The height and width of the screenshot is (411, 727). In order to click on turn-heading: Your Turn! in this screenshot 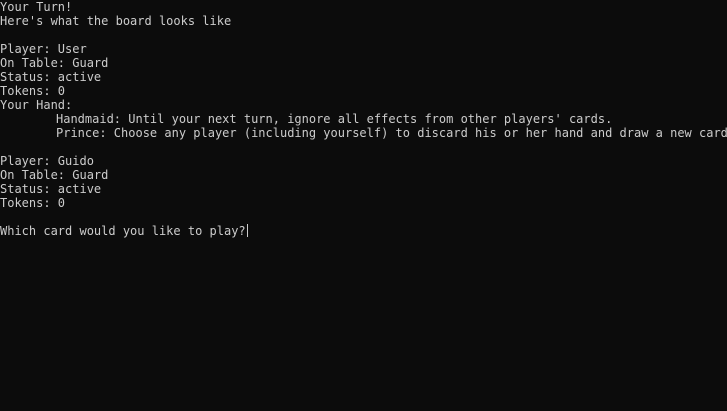, I will do `click(36, 7)`.